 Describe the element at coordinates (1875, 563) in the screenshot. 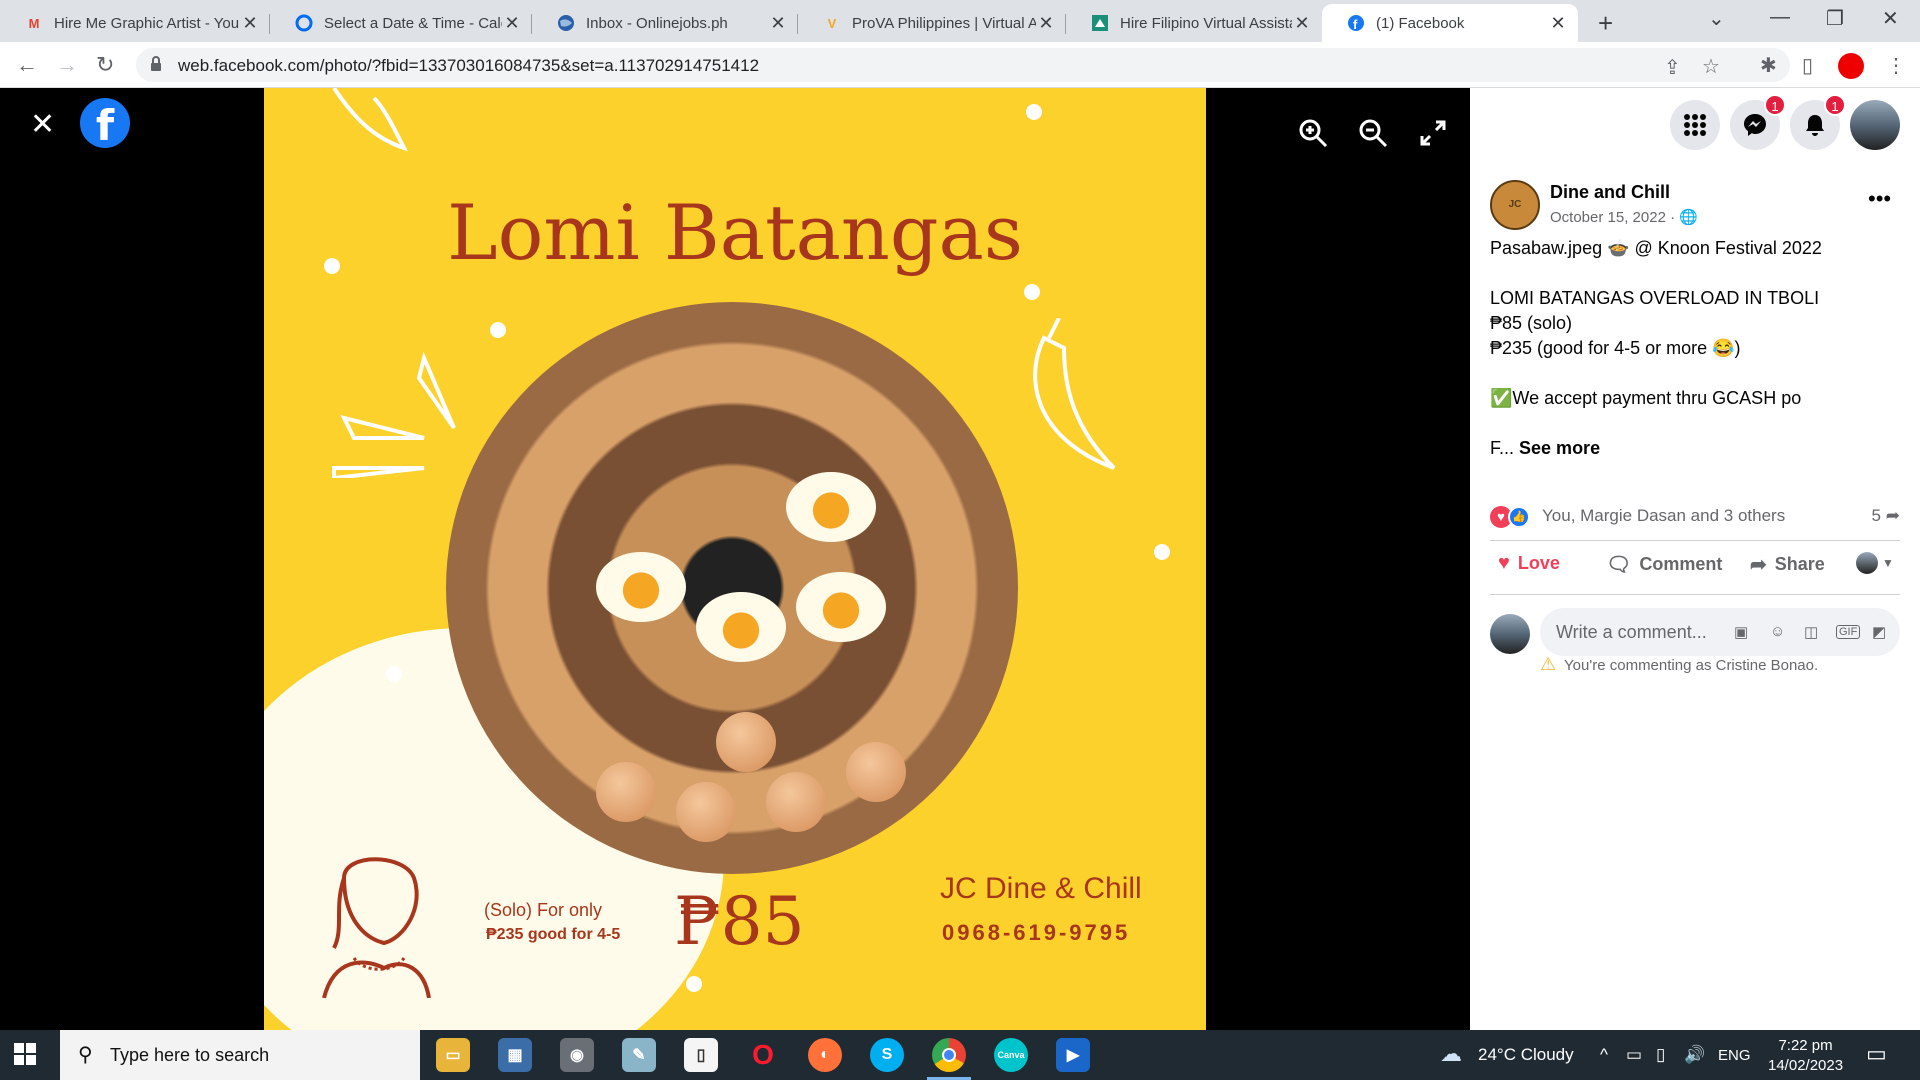

I see `react-as-selector: ▼` at that location.